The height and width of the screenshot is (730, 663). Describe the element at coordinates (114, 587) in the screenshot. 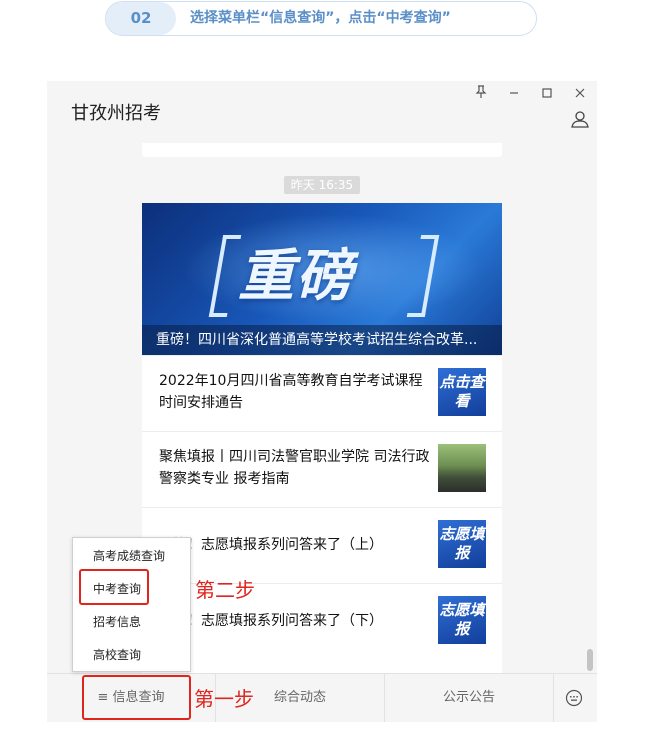

I see `highlight-zhongkao` at that location.